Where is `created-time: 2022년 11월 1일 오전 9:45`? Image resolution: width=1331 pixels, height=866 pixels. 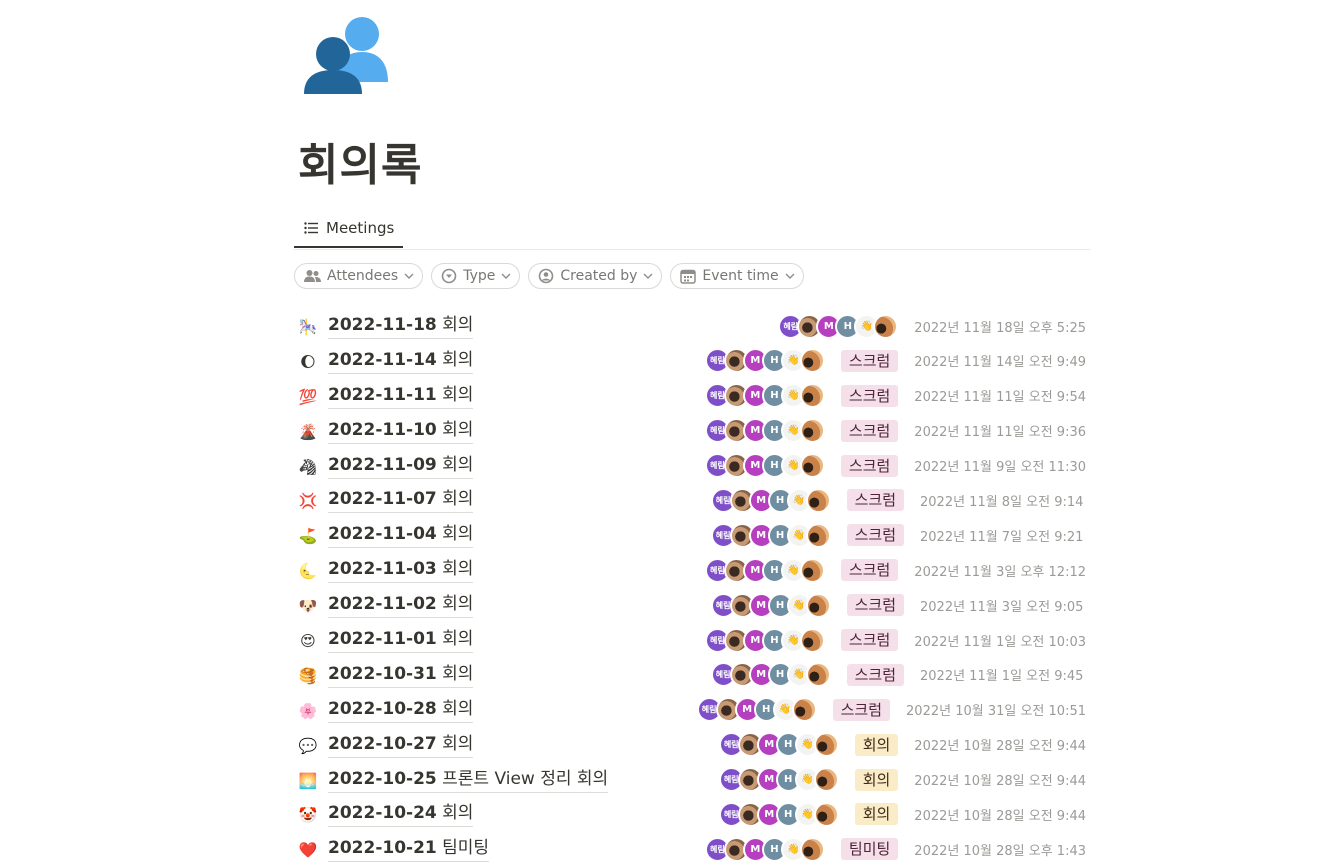
created-time: 2022년 11월 1일 오전 9:45 is located at coordinates (1002, 677).